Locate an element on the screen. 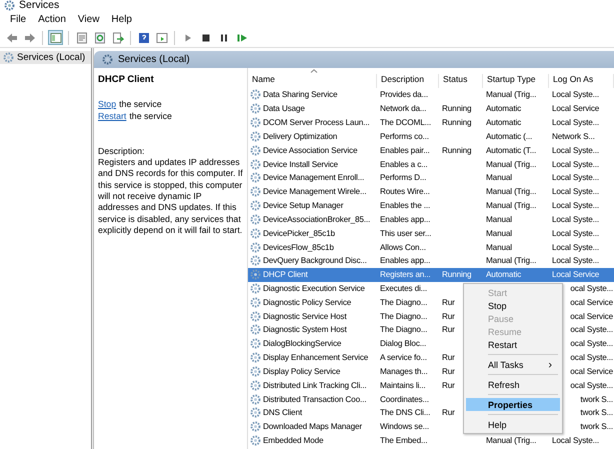 This screenshot has width=614, height=449. selected-row: DHCP Client Registers an... Running Automatic Local Service is located at coordinates (431, 275).